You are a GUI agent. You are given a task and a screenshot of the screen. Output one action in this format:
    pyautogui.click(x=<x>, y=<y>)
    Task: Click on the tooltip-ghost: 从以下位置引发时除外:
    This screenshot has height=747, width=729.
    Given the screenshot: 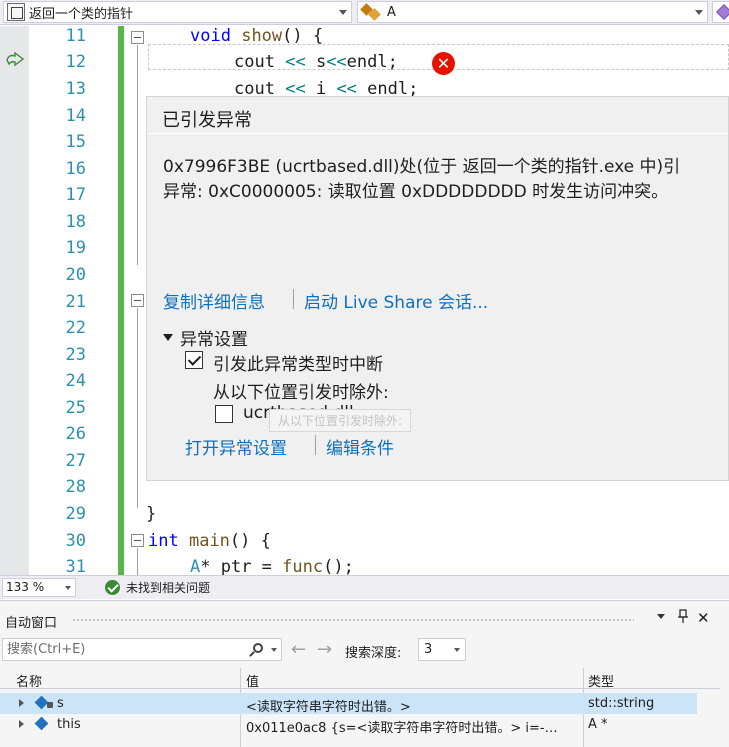 What is the action you would take?
    pyautogui.click(x=340, y=420)
    